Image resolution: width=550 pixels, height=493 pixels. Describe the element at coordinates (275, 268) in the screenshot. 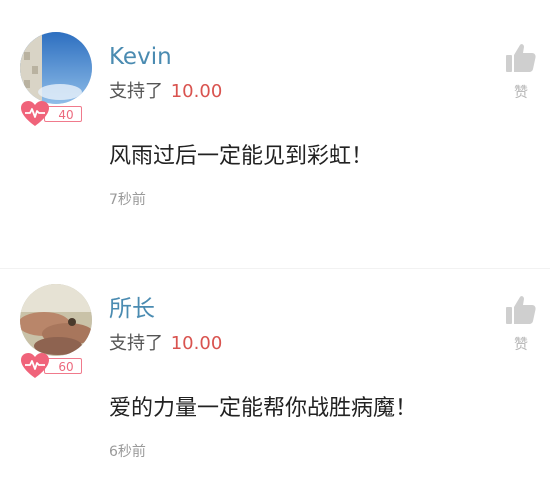

I see `divider` at that location.